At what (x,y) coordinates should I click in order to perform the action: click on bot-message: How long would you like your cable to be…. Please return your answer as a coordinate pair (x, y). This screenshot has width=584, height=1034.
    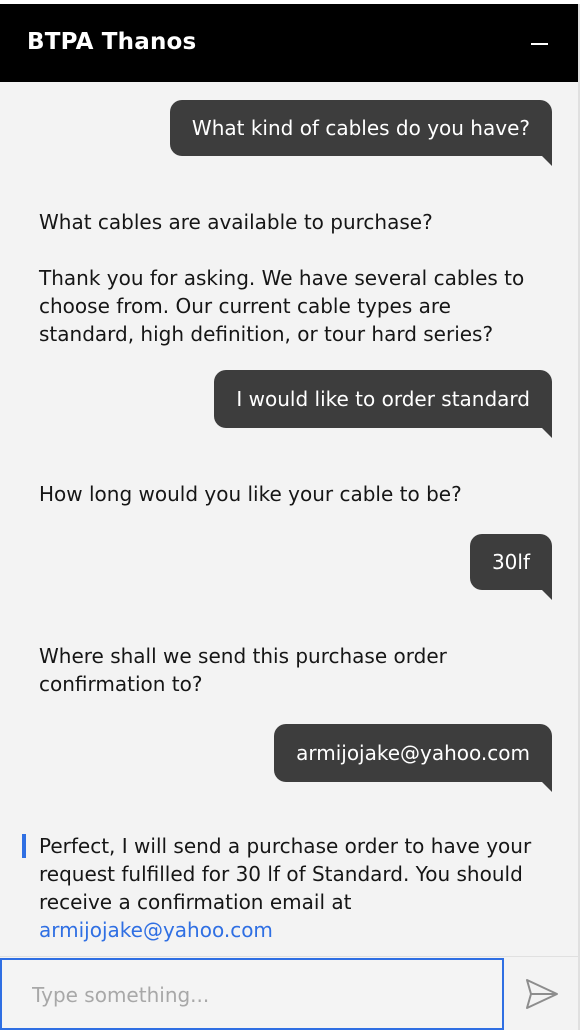
    Looking at the image, I should click on (294, 494).